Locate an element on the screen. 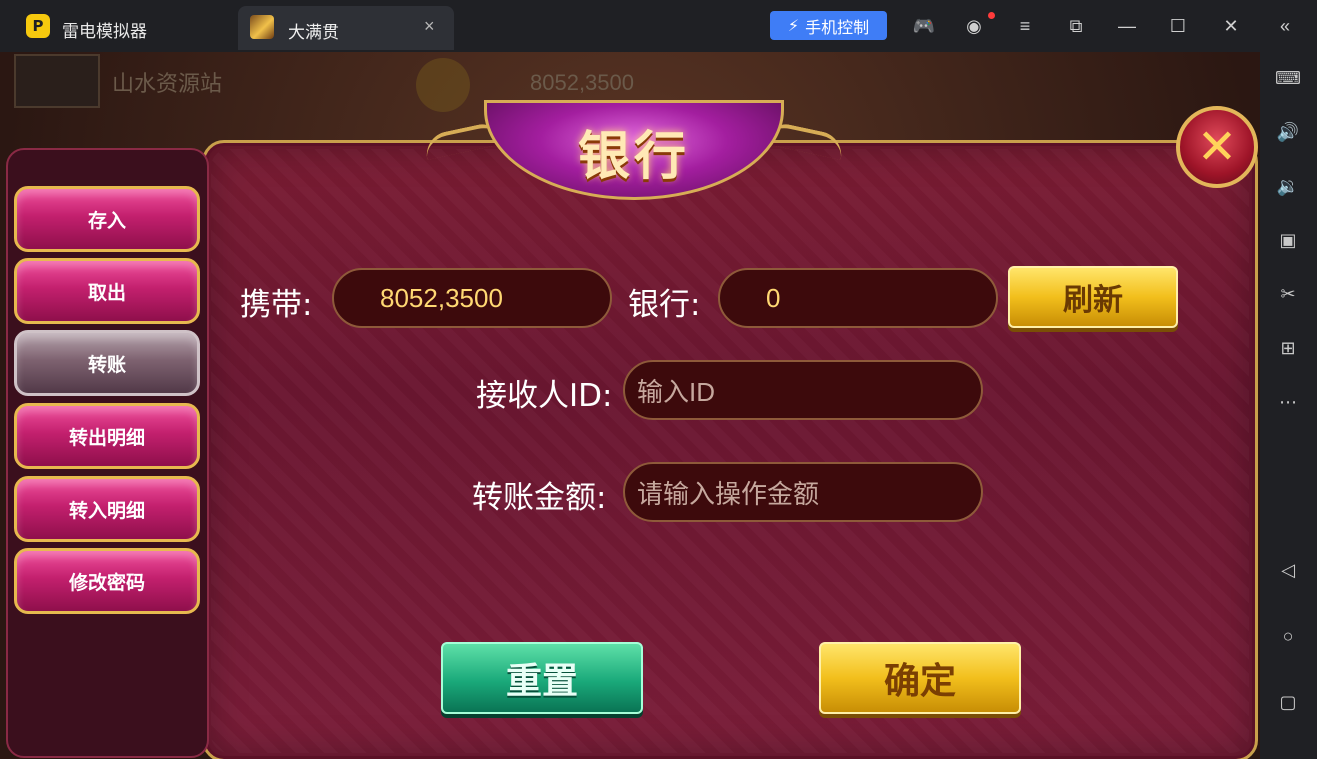 This screenshot has width=1317, height=759. tab-game: 大满贯 × is located at coordinates (346, 28).